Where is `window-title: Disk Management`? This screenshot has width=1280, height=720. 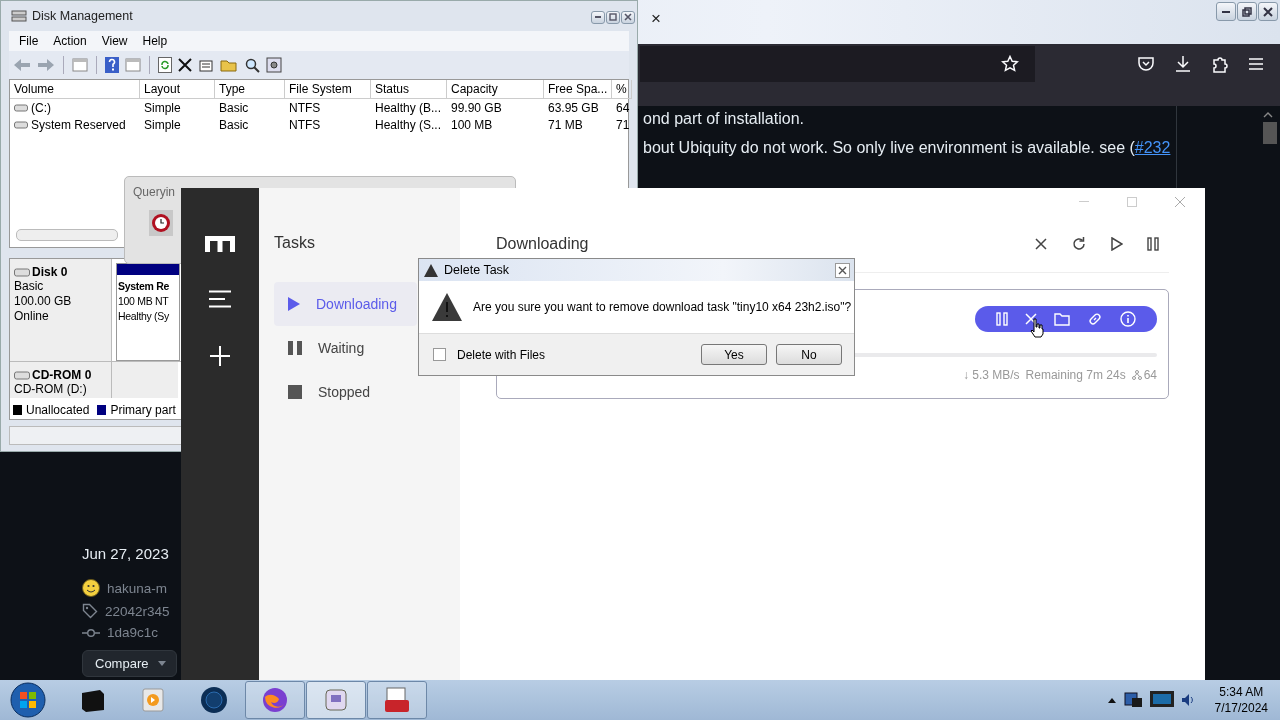 window-title: Disk Management is located at coordinates (82, 16).